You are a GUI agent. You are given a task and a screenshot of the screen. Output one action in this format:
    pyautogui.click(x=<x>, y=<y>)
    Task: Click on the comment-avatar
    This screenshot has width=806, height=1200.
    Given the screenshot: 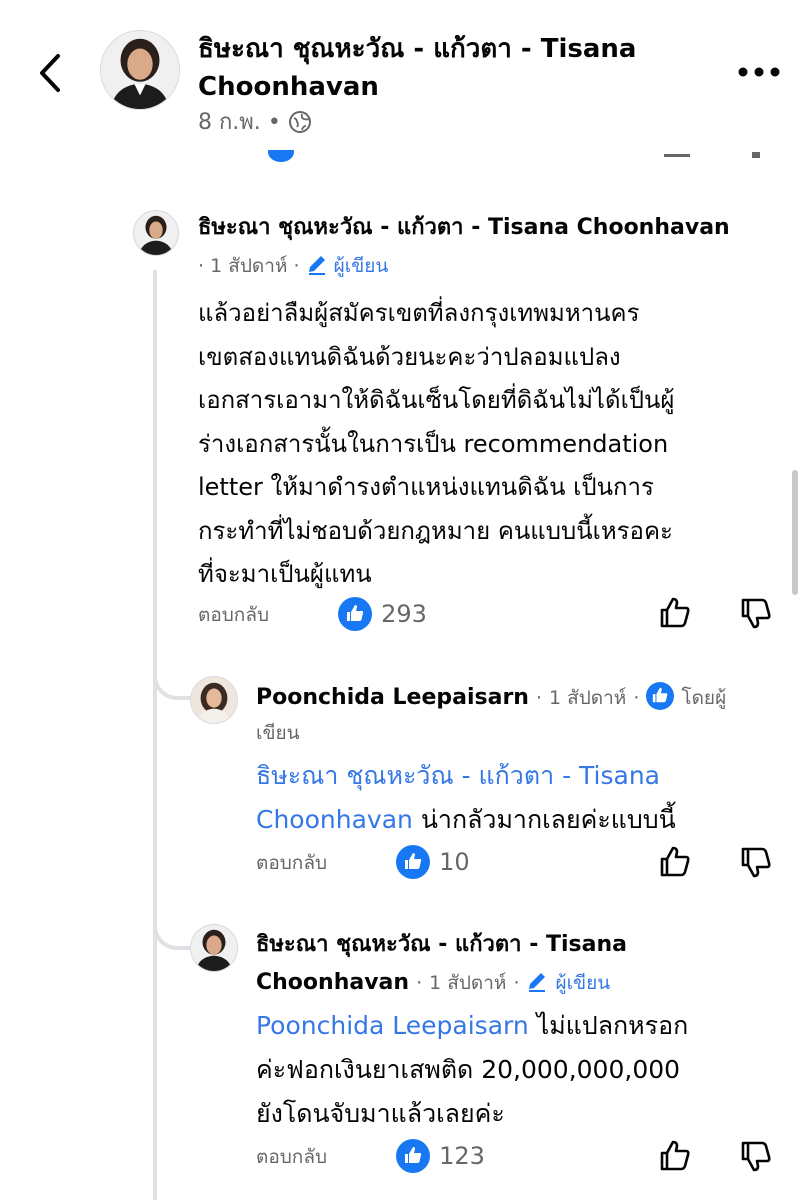 What is the action you would take?
    pyautogui.click(x=156, y=233)
    